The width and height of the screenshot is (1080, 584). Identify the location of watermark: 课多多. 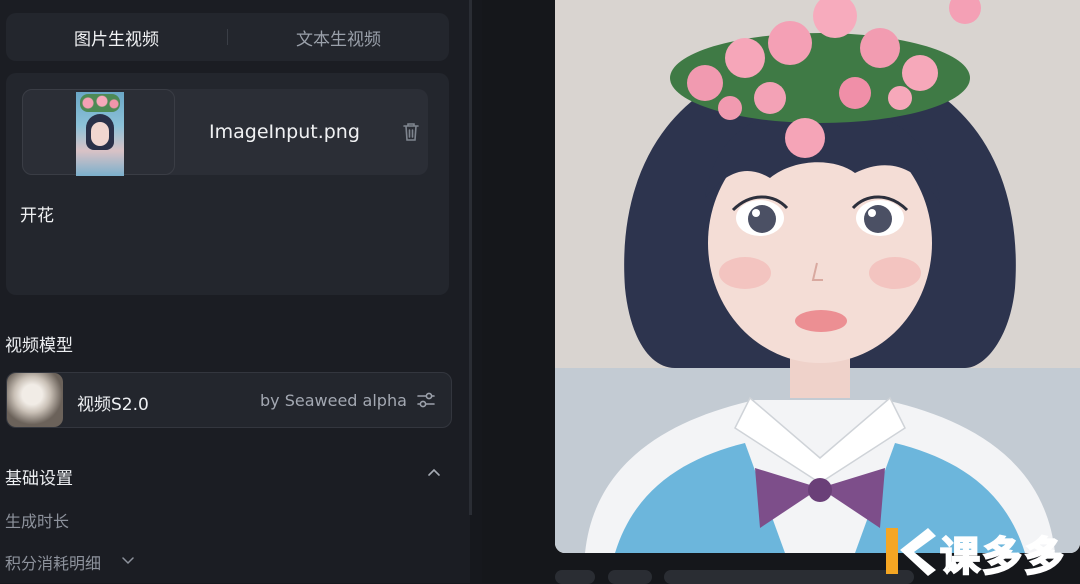
(980, 552).